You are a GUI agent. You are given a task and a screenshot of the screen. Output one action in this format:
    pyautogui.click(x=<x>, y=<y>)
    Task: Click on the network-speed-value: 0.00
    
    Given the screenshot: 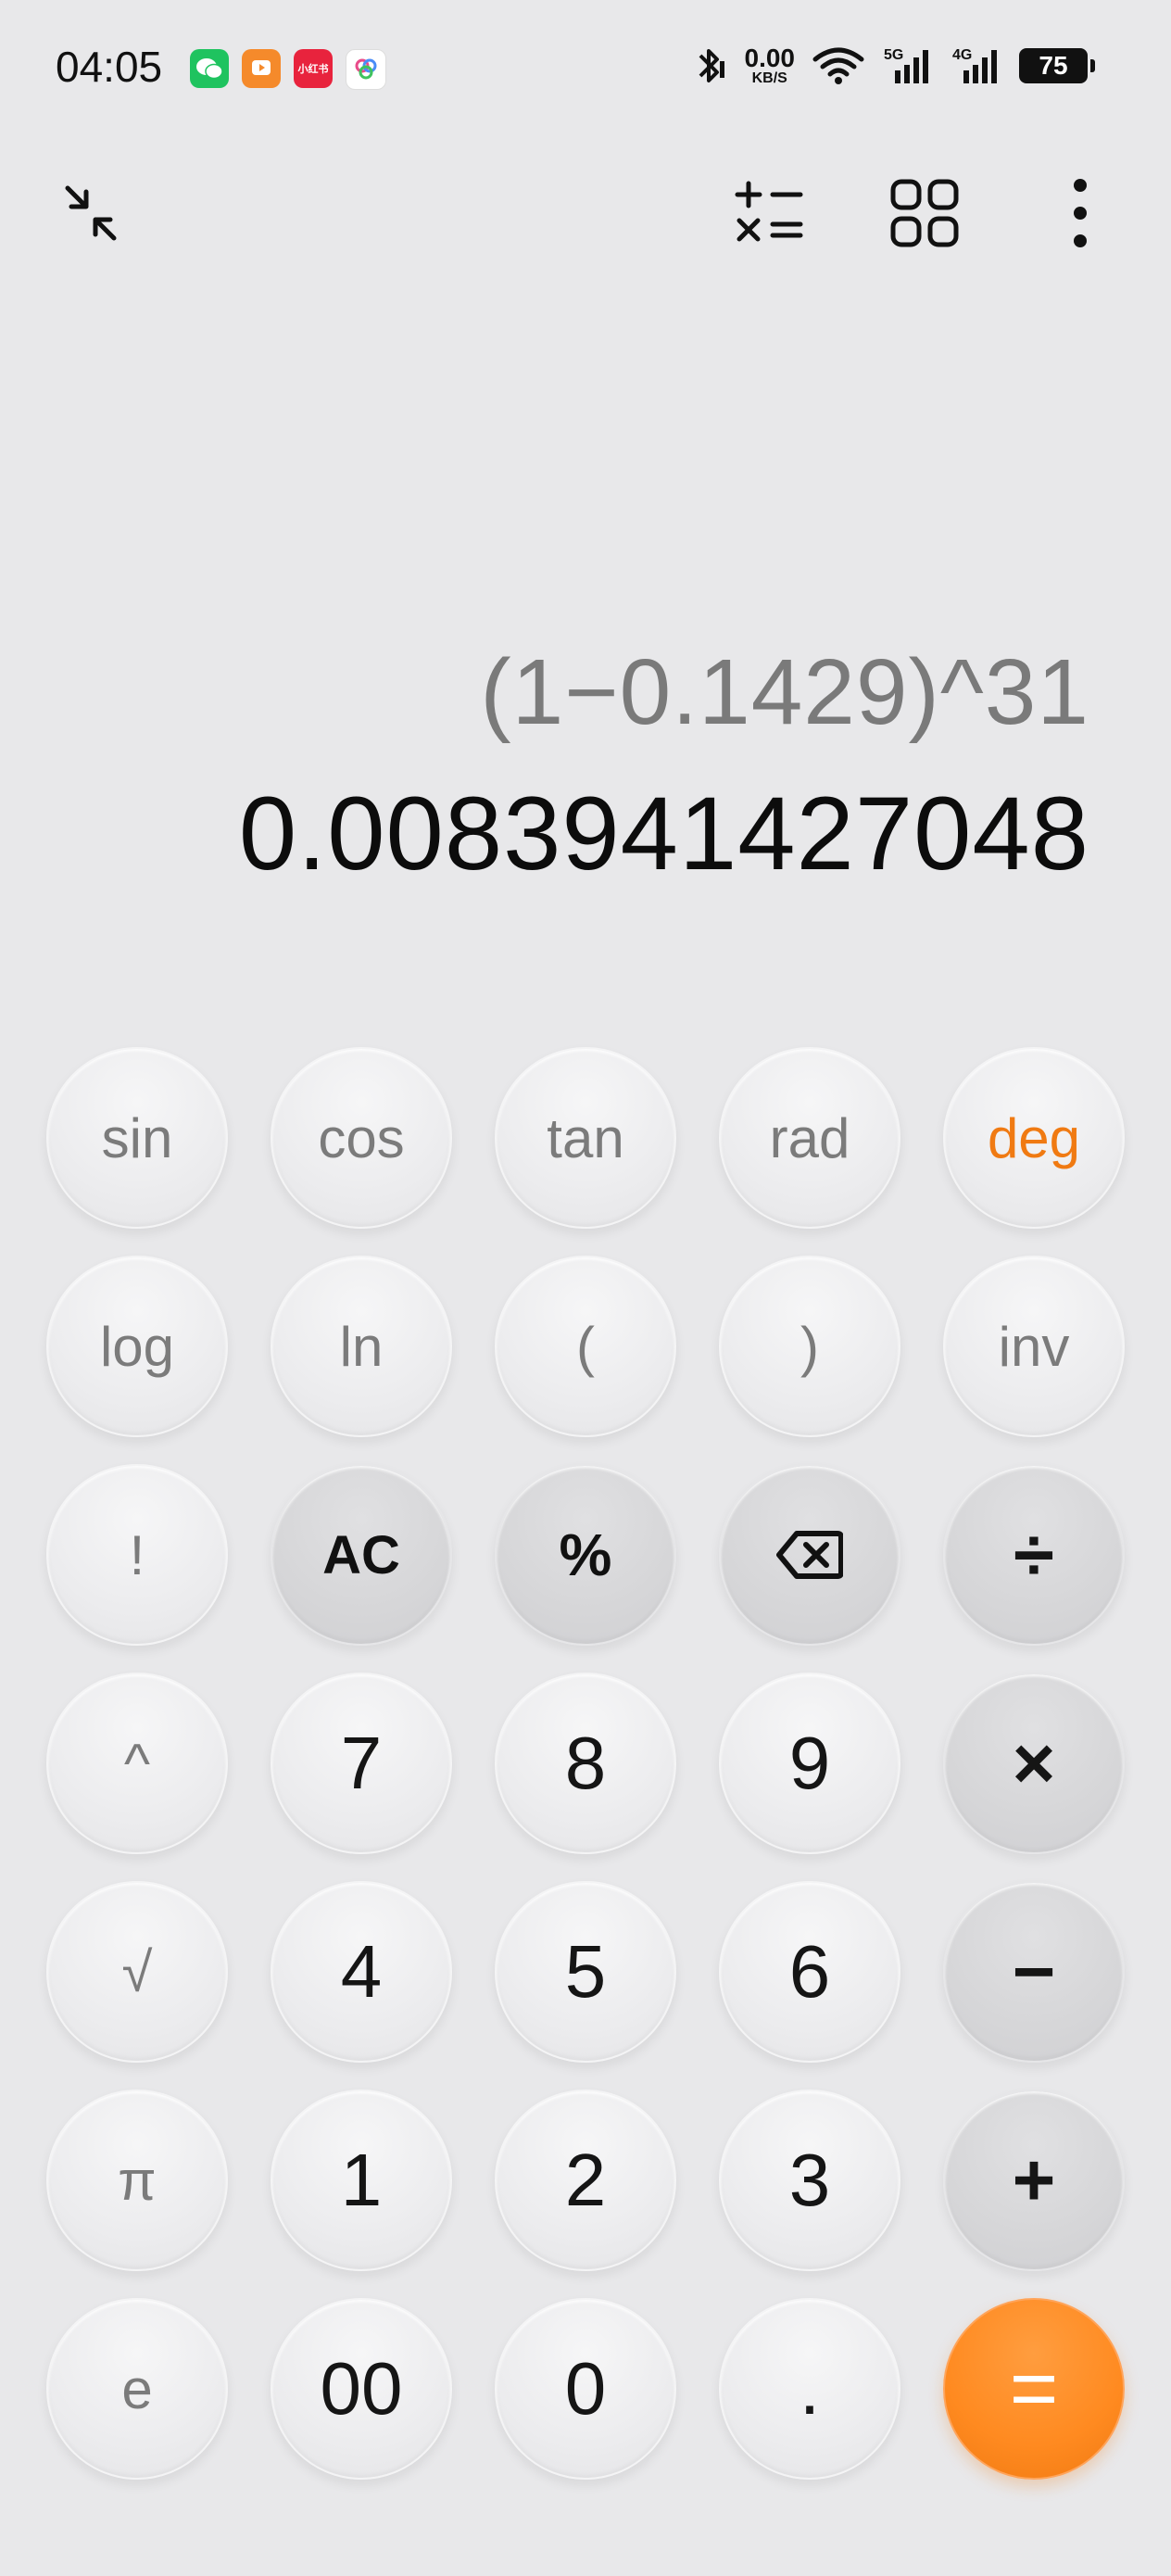 What is the action you would take?
    pyautogui.click(x=770, y=58)
    